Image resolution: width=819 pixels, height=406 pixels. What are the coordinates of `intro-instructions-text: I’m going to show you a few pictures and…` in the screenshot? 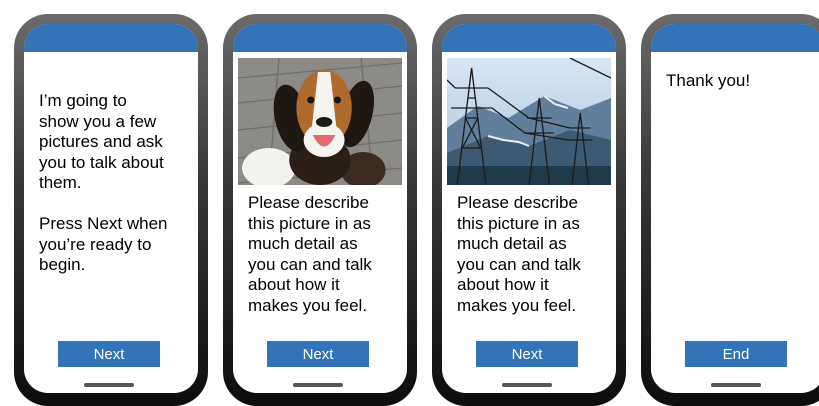 It's located at (103, 182).